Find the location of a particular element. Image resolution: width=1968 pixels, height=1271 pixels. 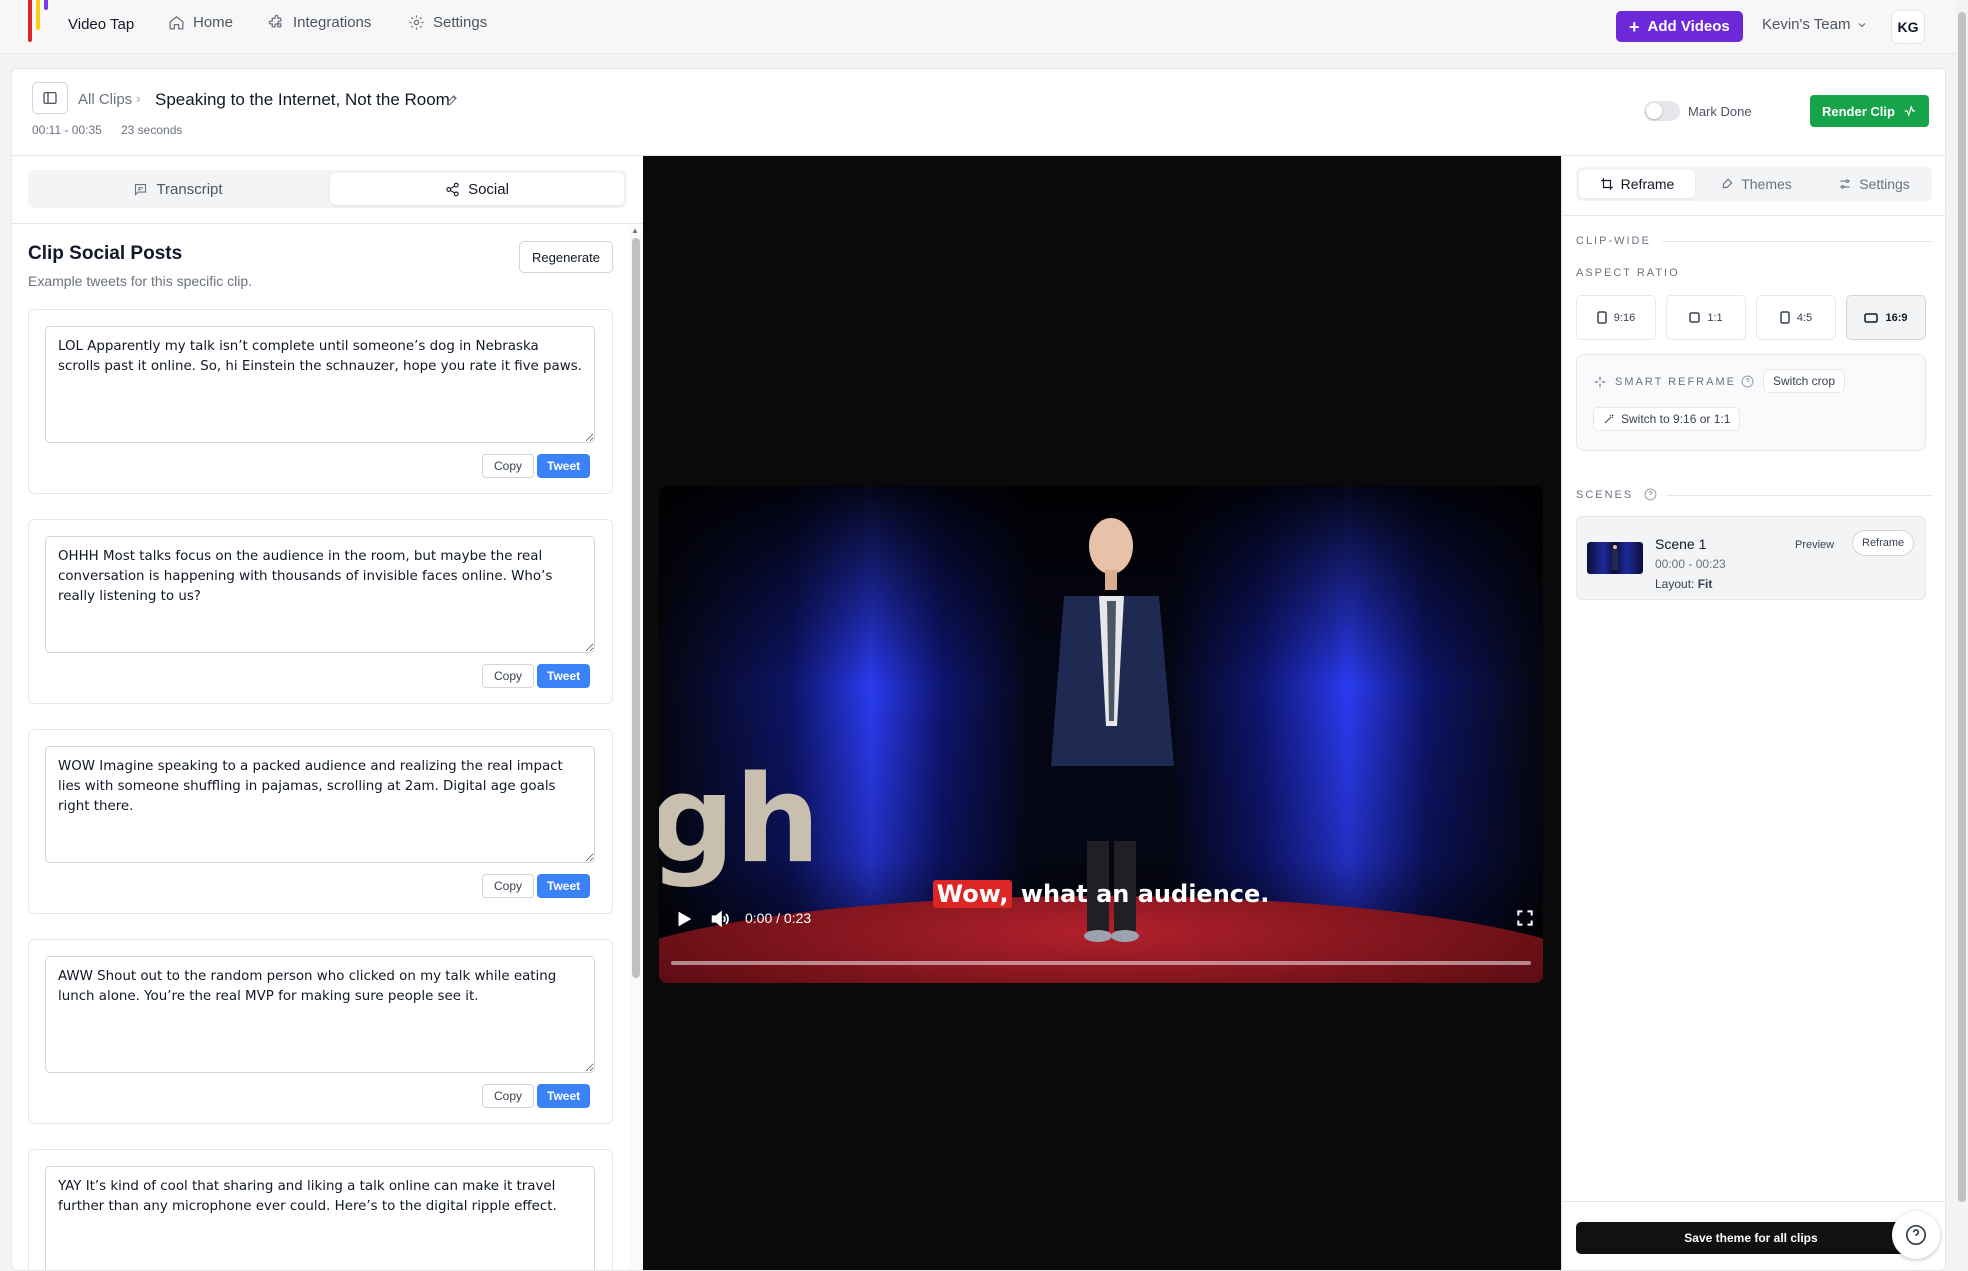

tab-social-label: Social is located at coordinates (488, 189).